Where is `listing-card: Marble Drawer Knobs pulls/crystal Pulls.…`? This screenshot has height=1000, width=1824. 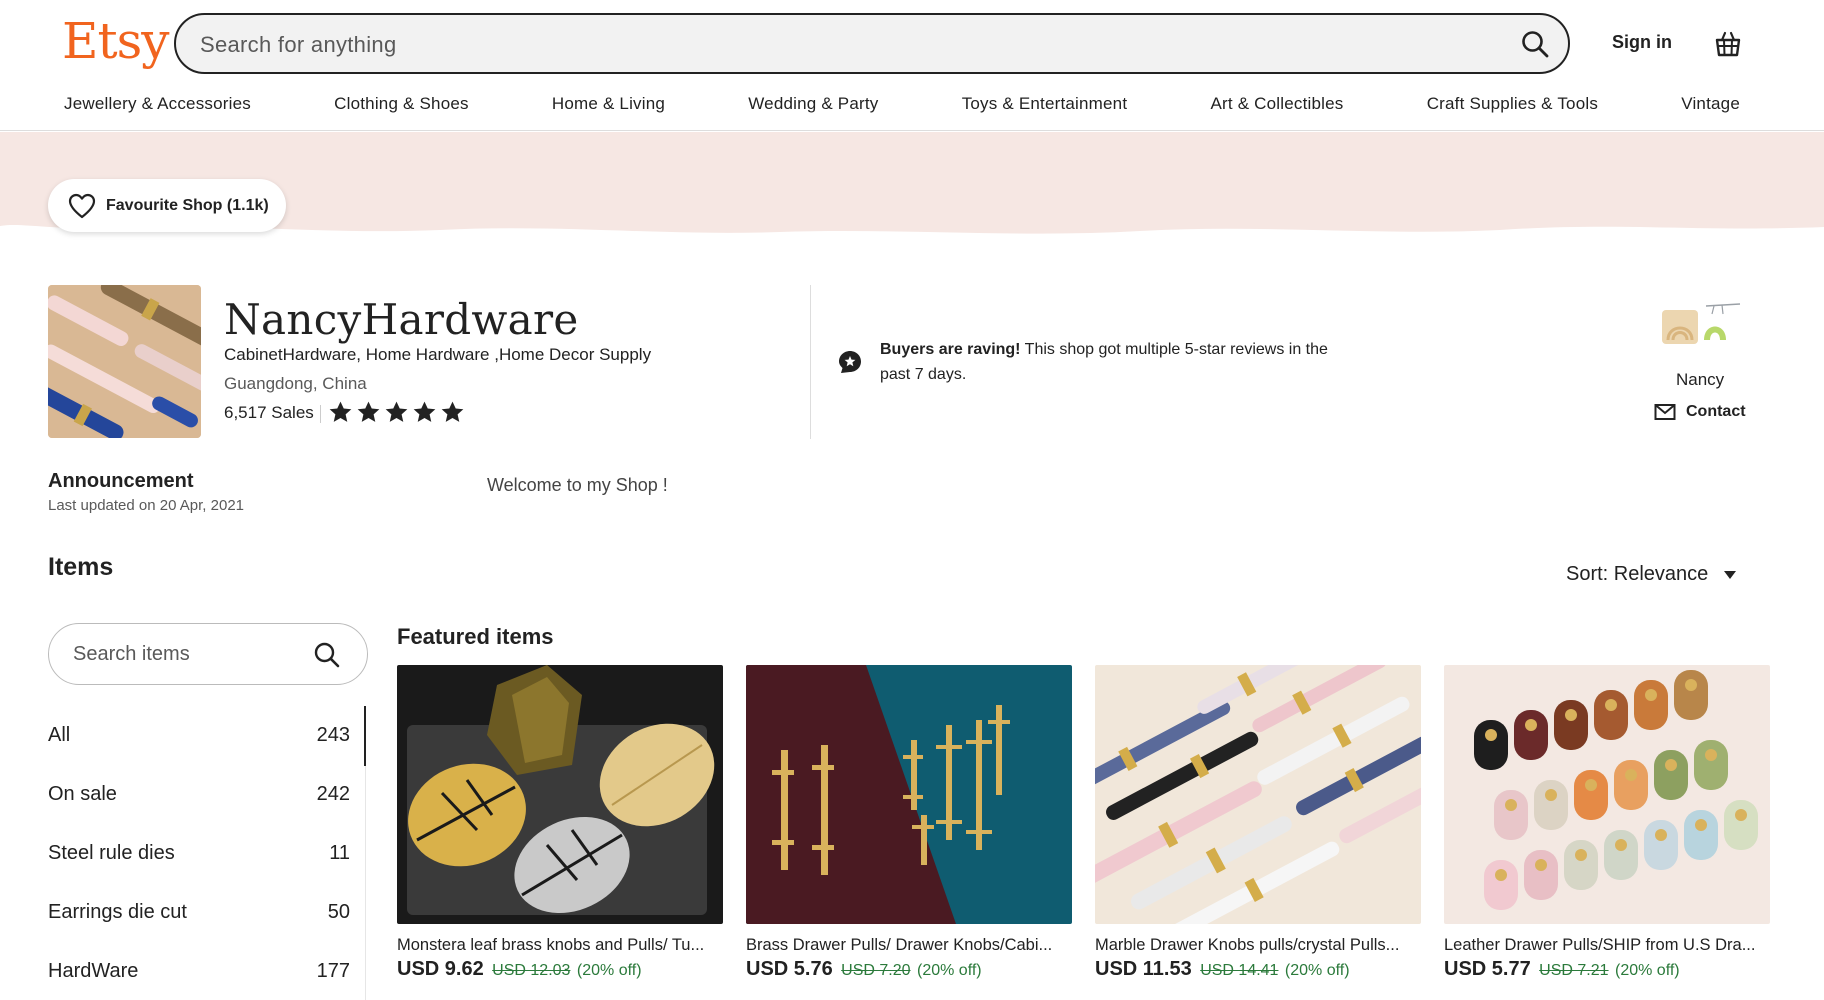 listing-card: Marble Drawer Knobs pulls/crystal Pulls.… is located at coordinates (1258, 823).